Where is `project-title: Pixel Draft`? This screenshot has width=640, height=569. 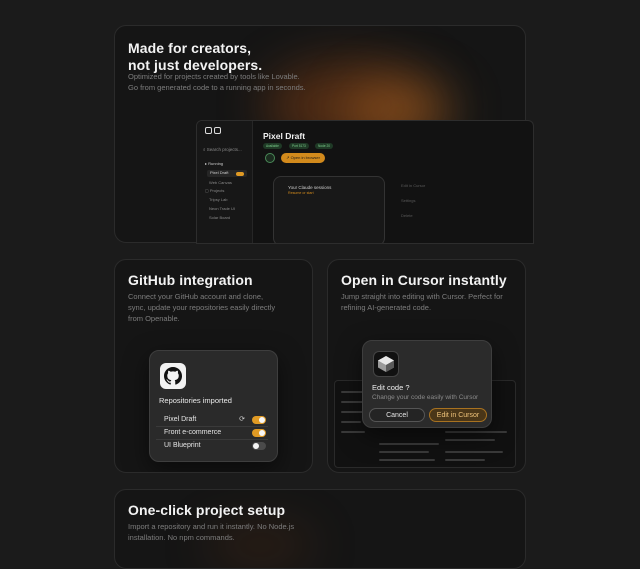
project-title: Pixel Draft is located at coordinates (284, 136).